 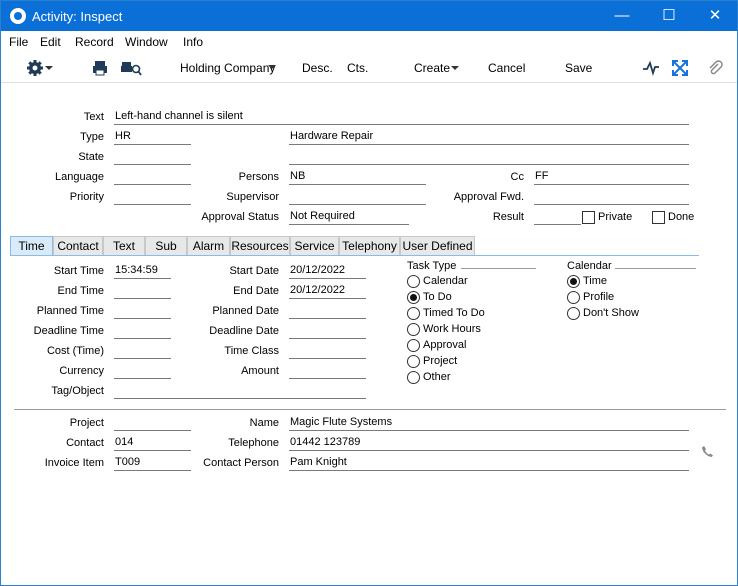 What do you see at coordinates (573, 313) in the screenshot?
I see `calendar-radio-don-t-show` at bounding box center [573, 313].